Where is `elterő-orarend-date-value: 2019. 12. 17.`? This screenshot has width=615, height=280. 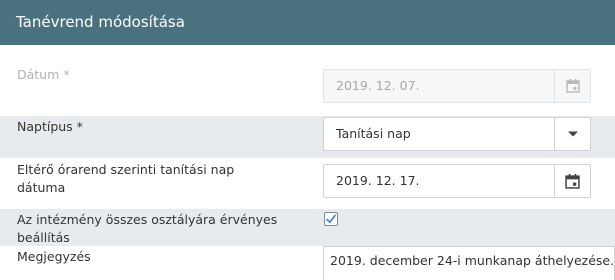
elterő-orarend-date-value: 2019. 12. 17. is located at coordinates (378, 180).